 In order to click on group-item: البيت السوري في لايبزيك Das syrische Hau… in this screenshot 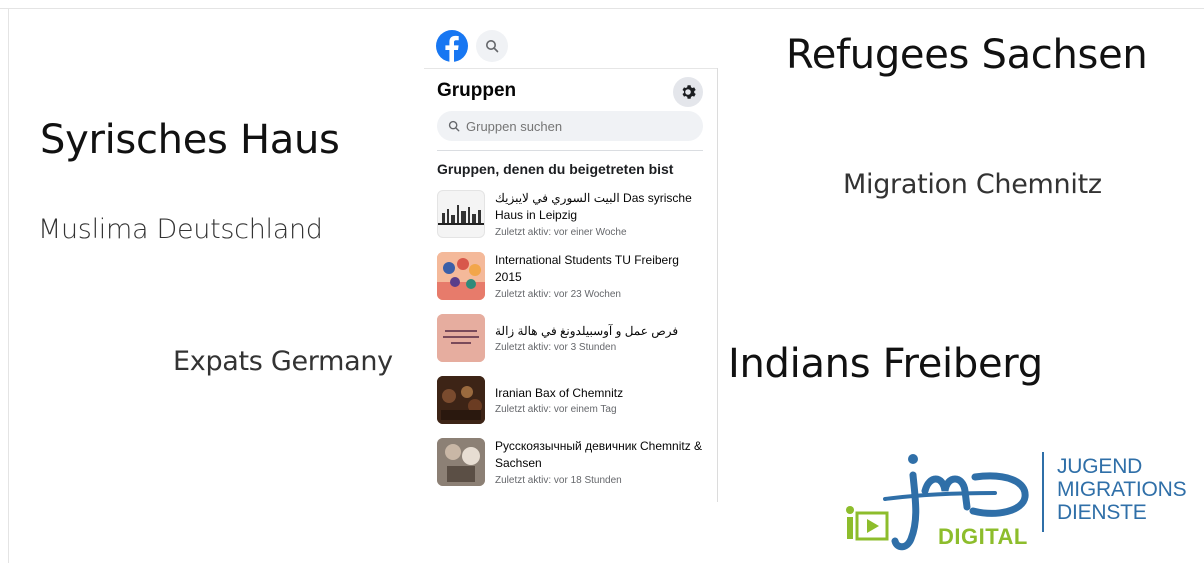, I will do `click(572, 215)`.